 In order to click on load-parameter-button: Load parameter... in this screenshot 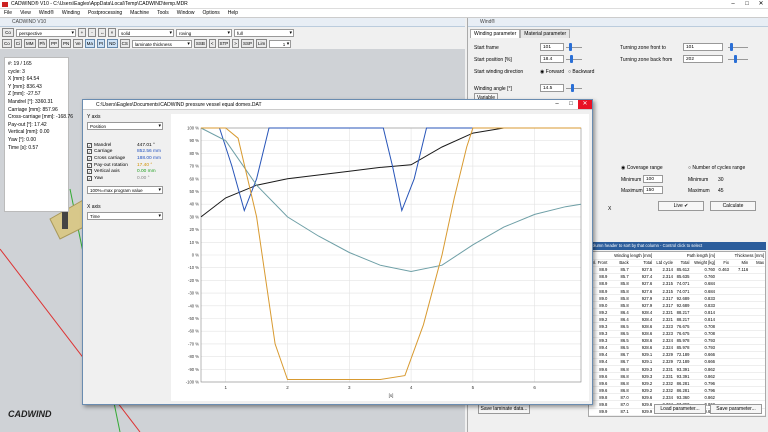, I will do `click(680, 409)`.